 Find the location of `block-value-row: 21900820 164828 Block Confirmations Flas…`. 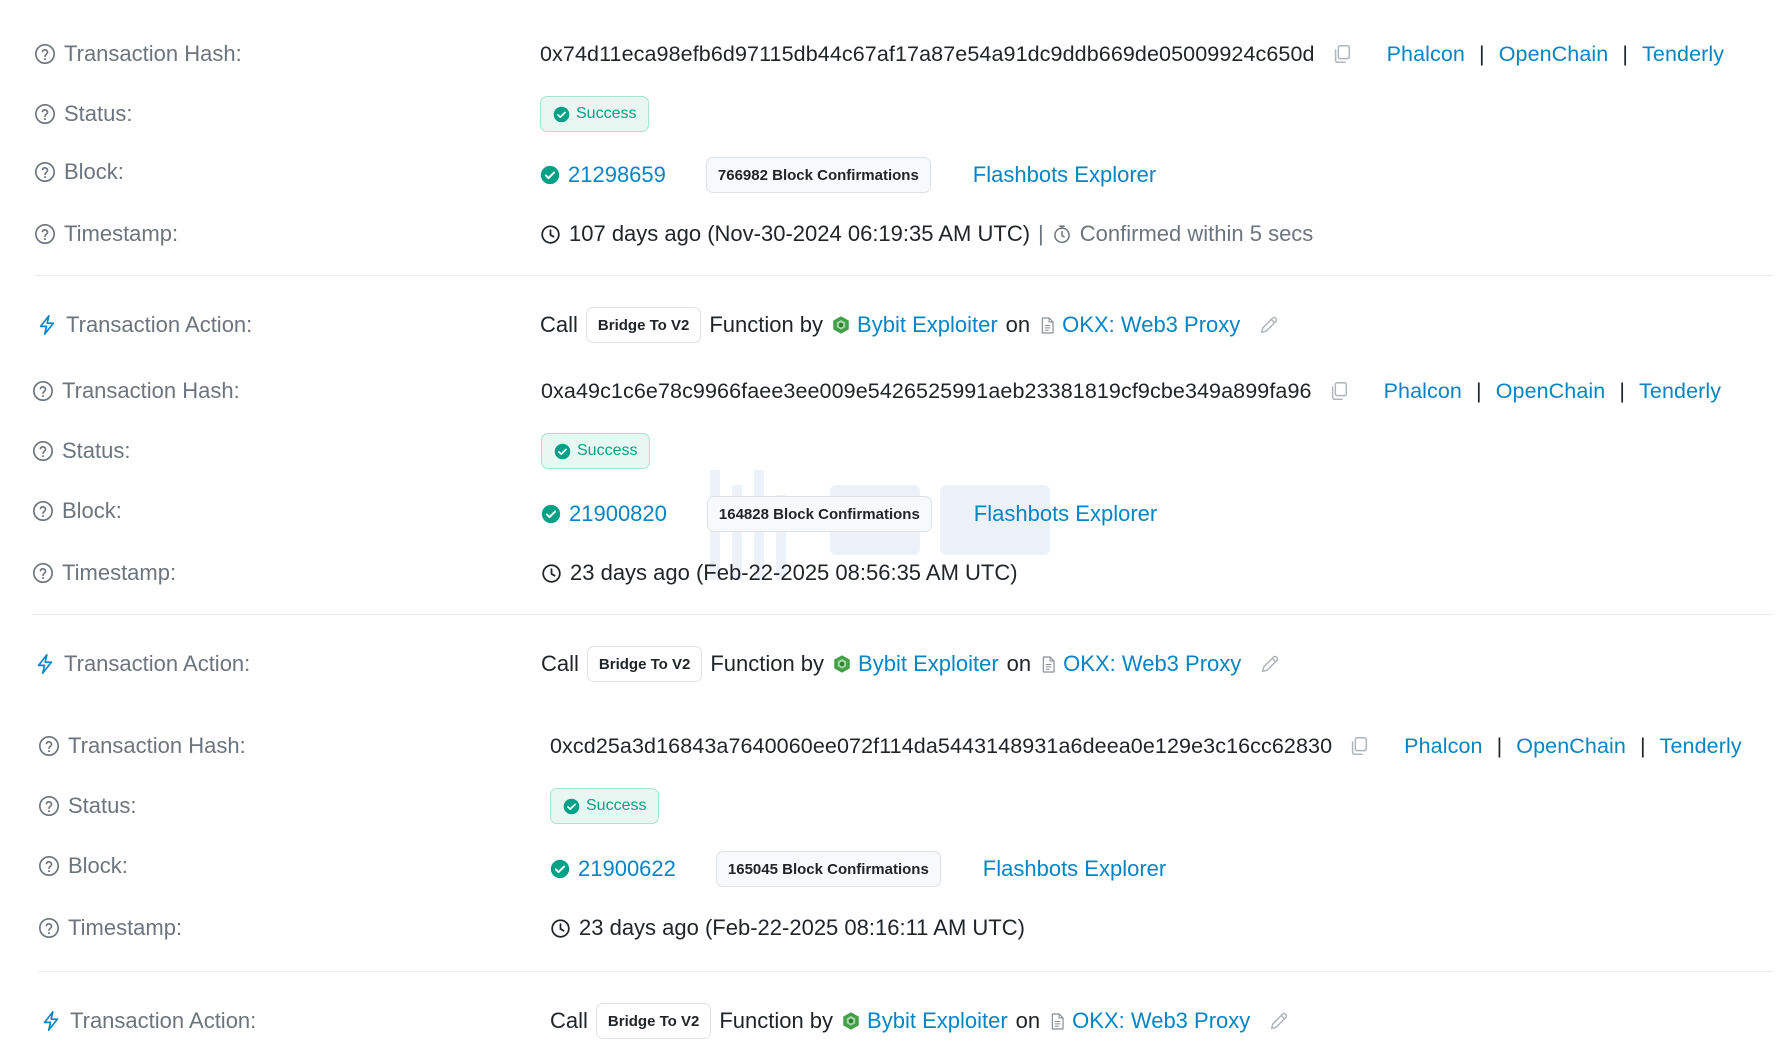

block-value-row: 21900820 164828 Block Confirmations Flas… is located at coordinates (849, 514).